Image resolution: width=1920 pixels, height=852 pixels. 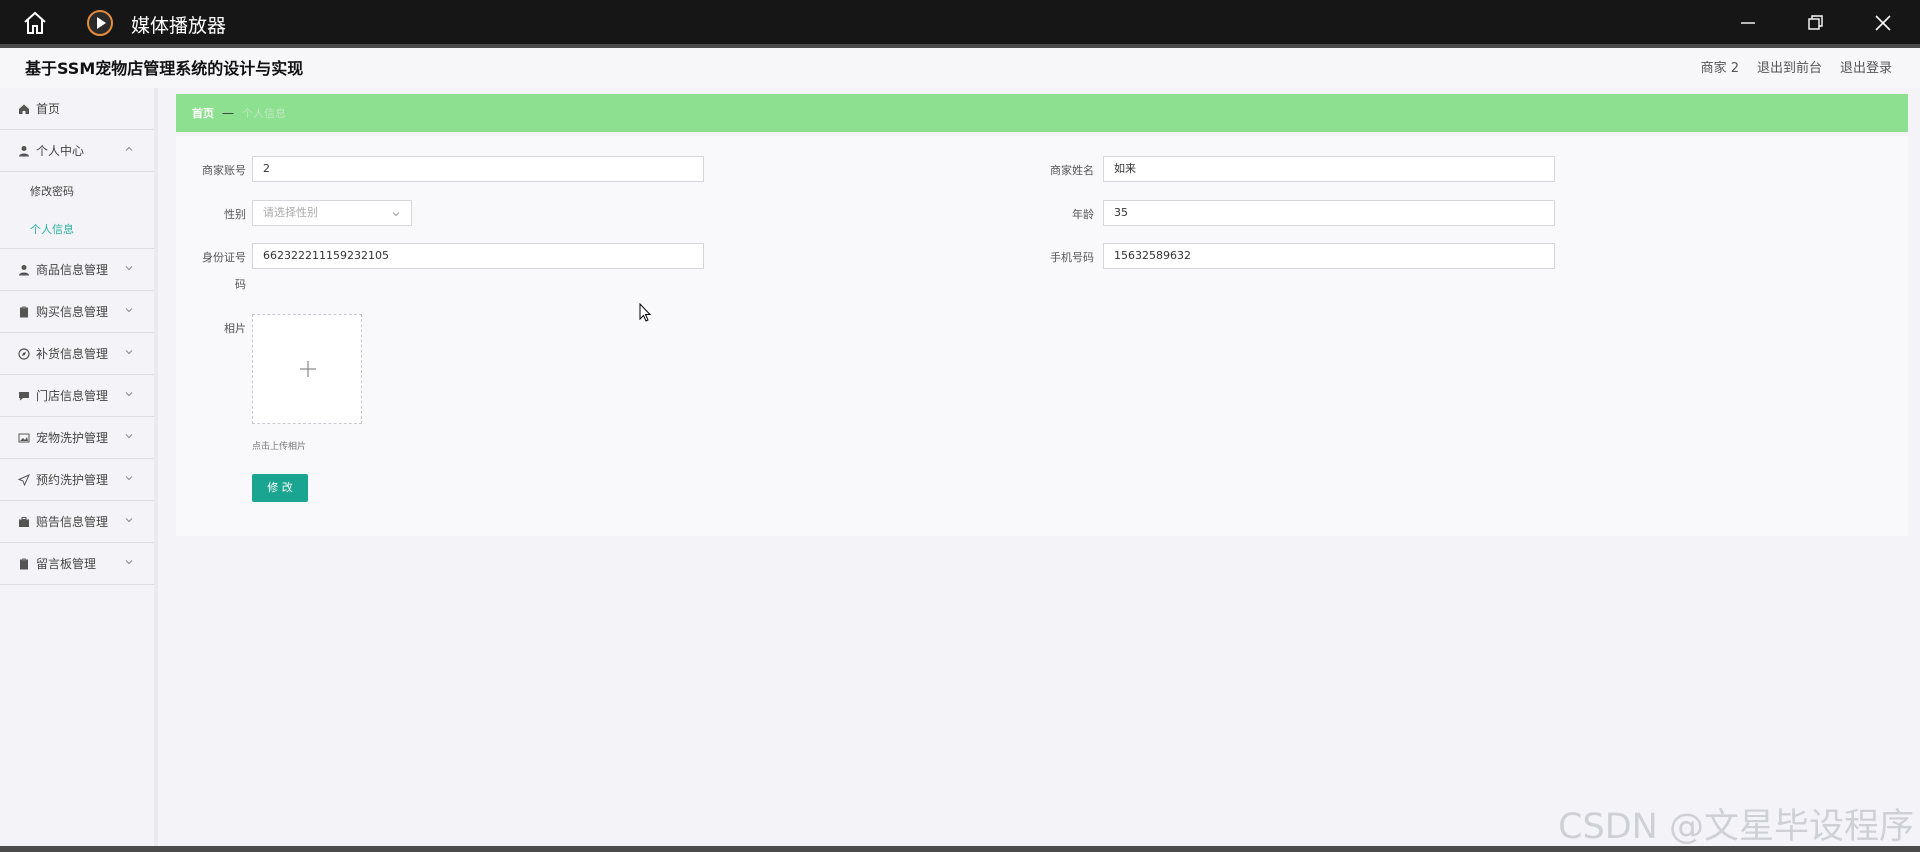 What do you see at coordinates (478, 169) in the screenshot?
I see `account-field: 2` at bounding box center [478, 169].